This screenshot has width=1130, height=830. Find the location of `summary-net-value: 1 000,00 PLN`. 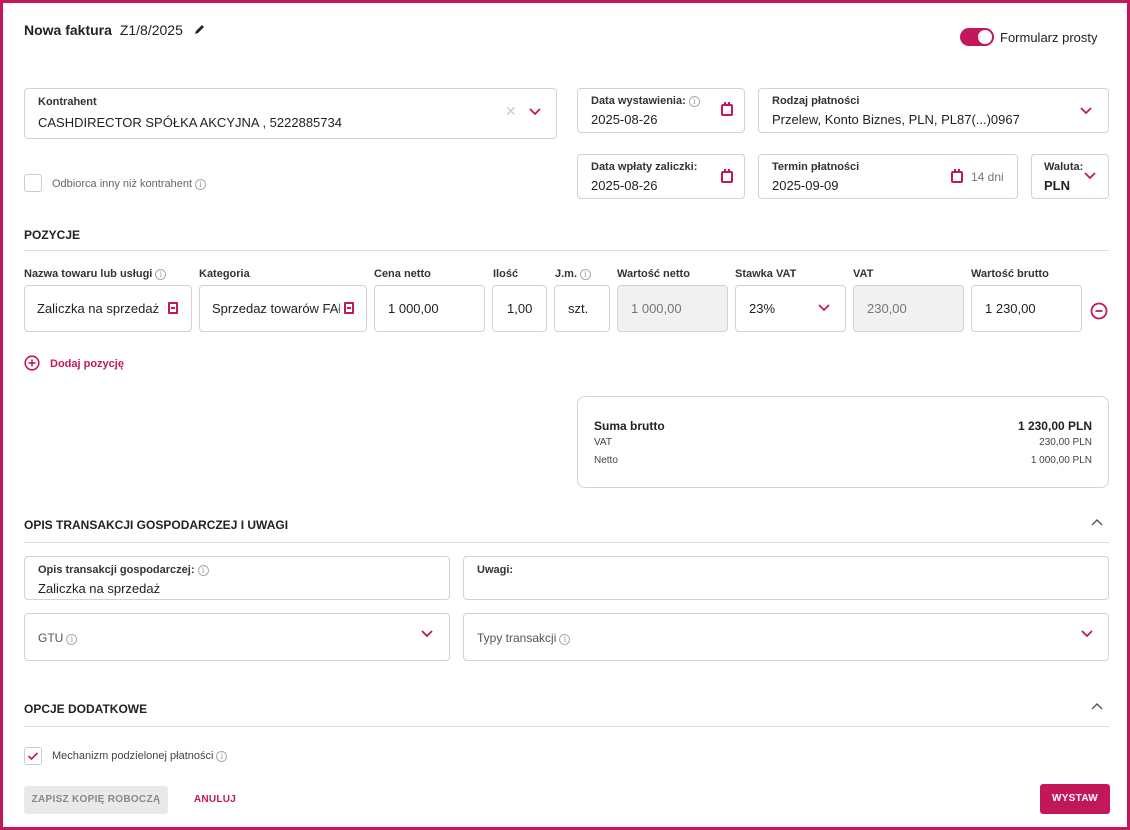

summary-net-value: 1 000,00 PLN is located at coordinates (1061, 460).